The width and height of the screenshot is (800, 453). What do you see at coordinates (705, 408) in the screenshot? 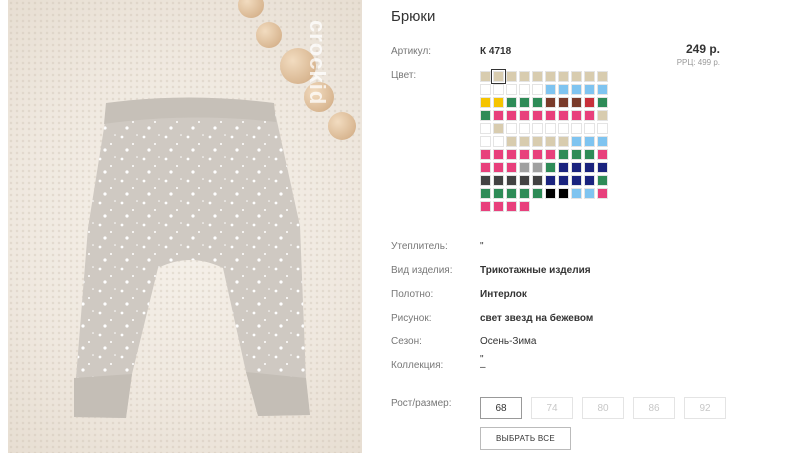
I see `size-option-92: 92` at bounding box center [705, 408].